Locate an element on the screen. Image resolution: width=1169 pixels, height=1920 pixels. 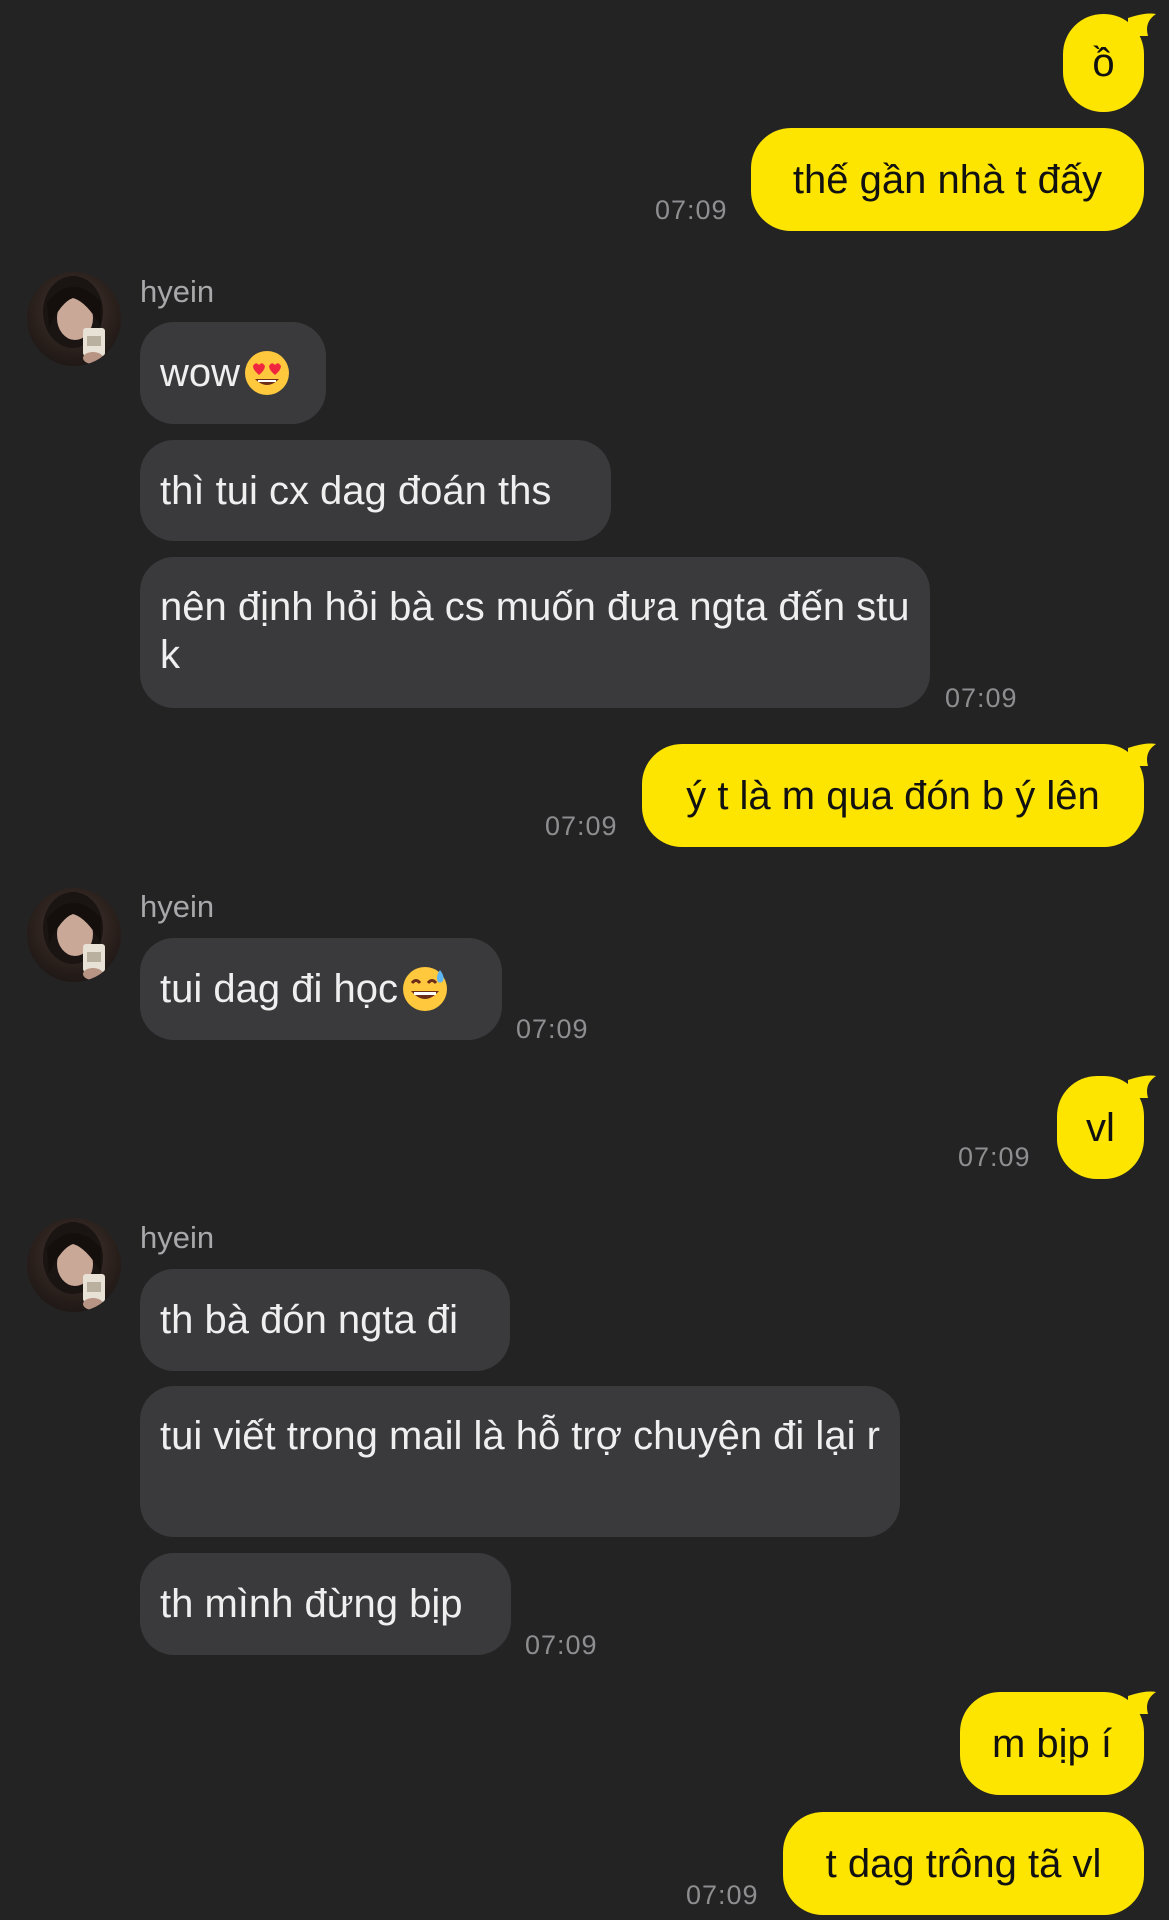
received-message: thì tui cx dag đoán ths is located at coordinates (375, 490).